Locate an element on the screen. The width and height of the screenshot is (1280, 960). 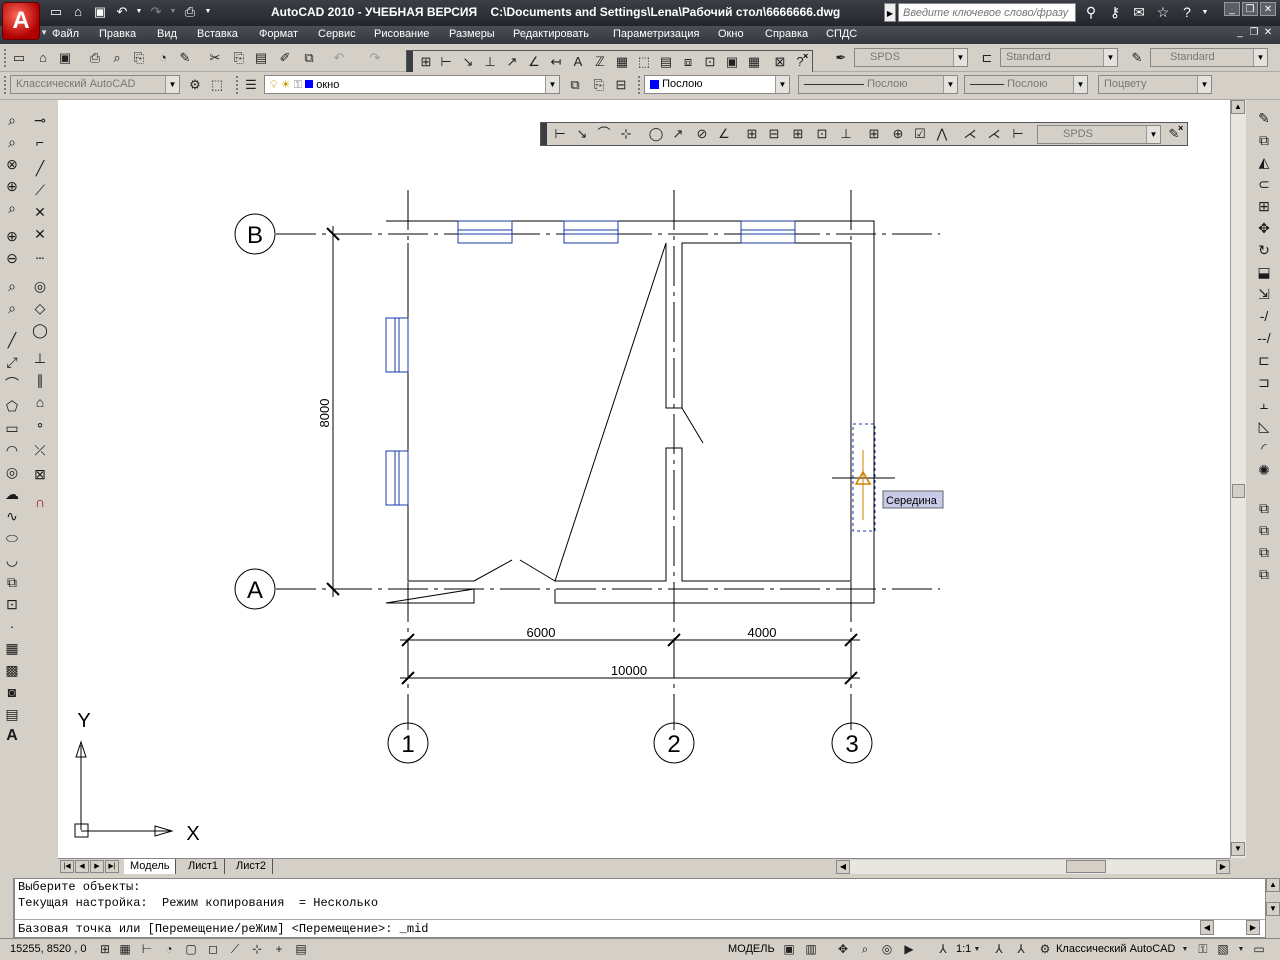
continue-dim-icon: ↤ is located at coordinates (556, 62).